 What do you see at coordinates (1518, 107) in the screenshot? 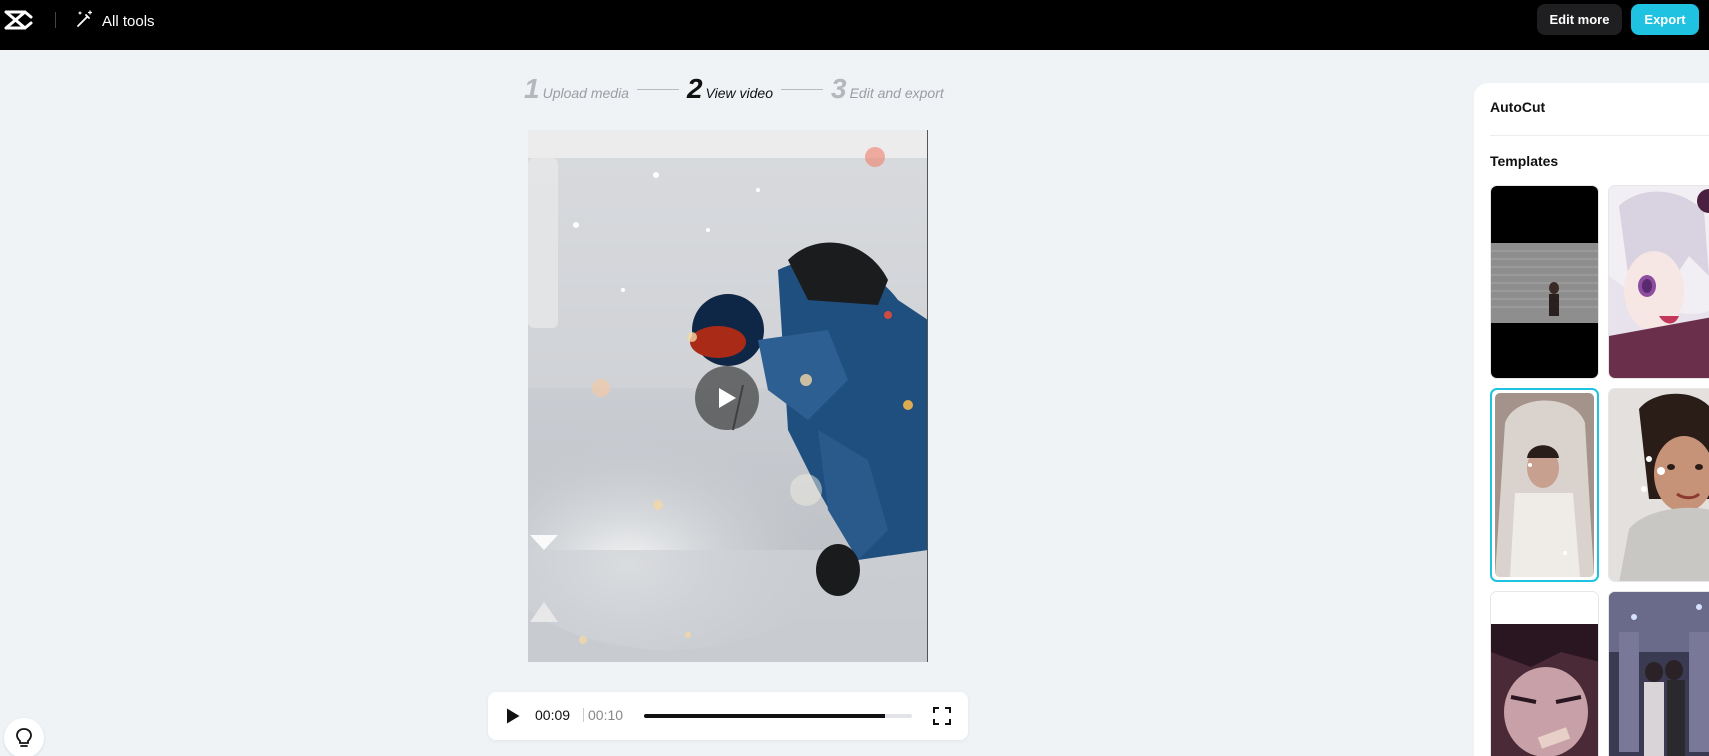
I see `panel-title: AutoCut` at bounding box center [1518, 107].